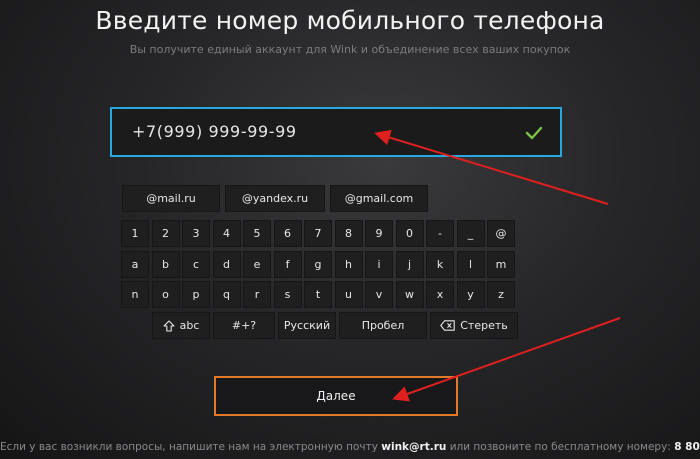  I want to click on key-row1-5: 6, so click(287, 233).